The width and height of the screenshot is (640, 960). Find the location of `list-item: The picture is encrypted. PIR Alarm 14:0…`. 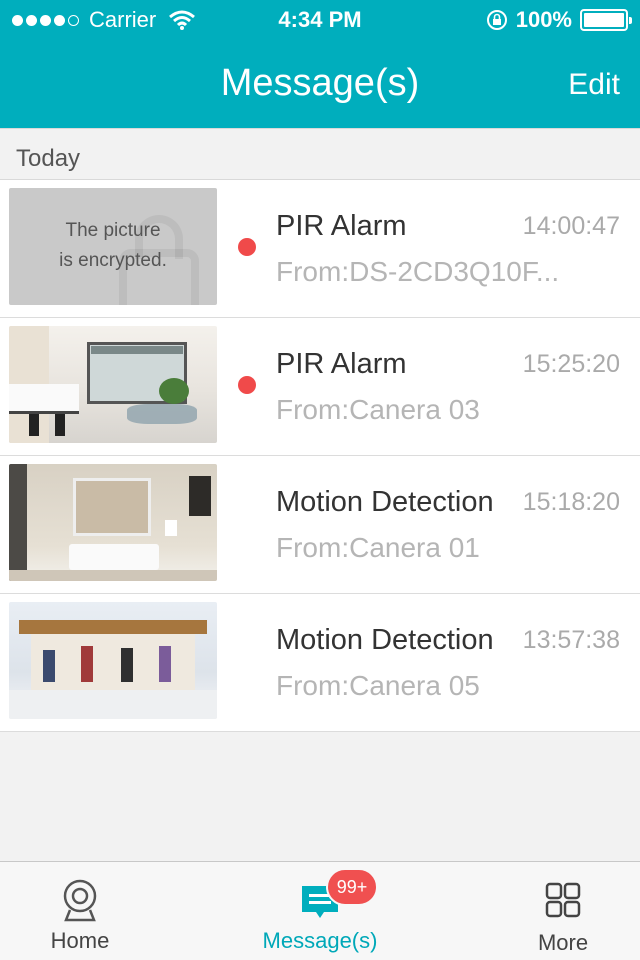

list-item: The picture is encrypted. PIR Alarm 14:0… is located at coordinates (320, 249).